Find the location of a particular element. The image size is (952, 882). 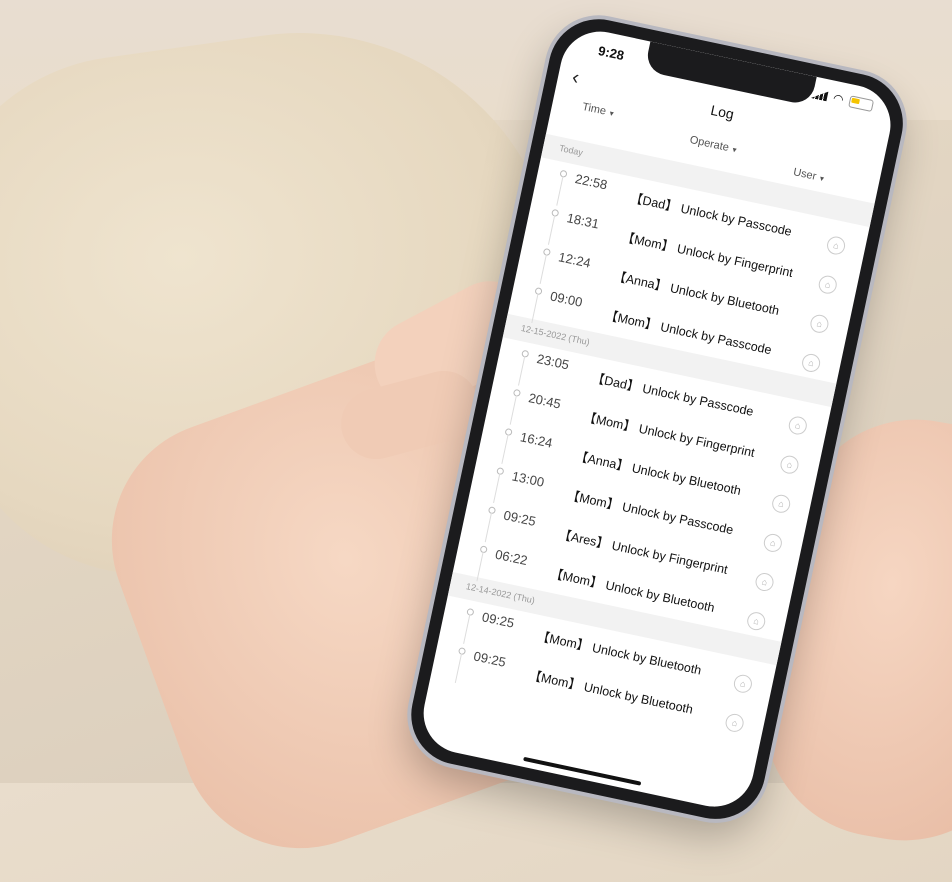

status-time: 9:28 is located at coordinates (611, 53).